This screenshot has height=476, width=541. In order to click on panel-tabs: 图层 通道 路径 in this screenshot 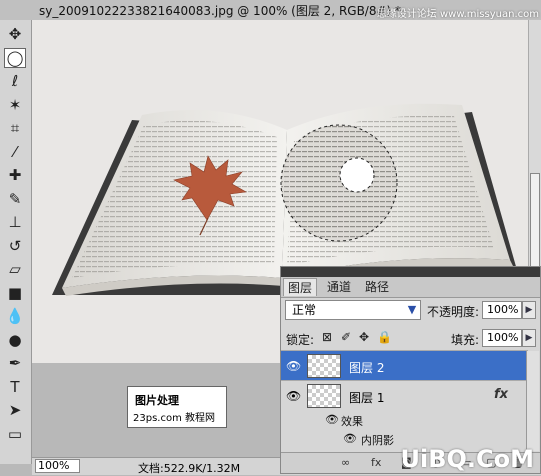, I will do `click(410, 287)`.